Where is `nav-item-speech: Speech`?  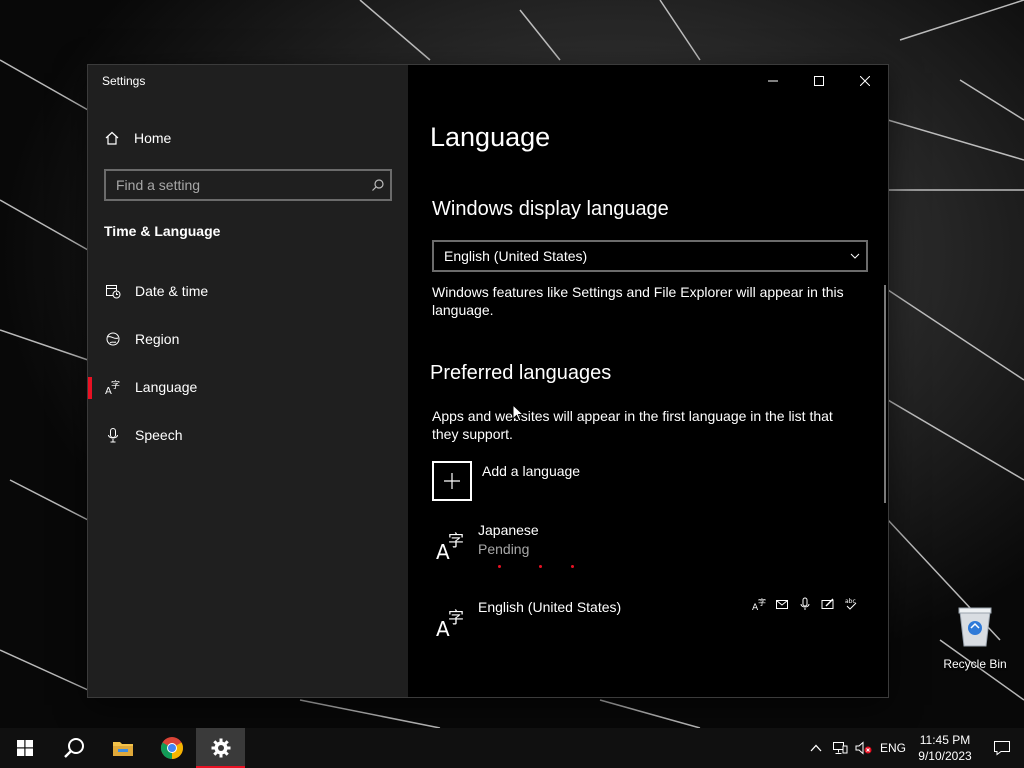
nav-item-speech: Speech is located at coordinates (248, 435).